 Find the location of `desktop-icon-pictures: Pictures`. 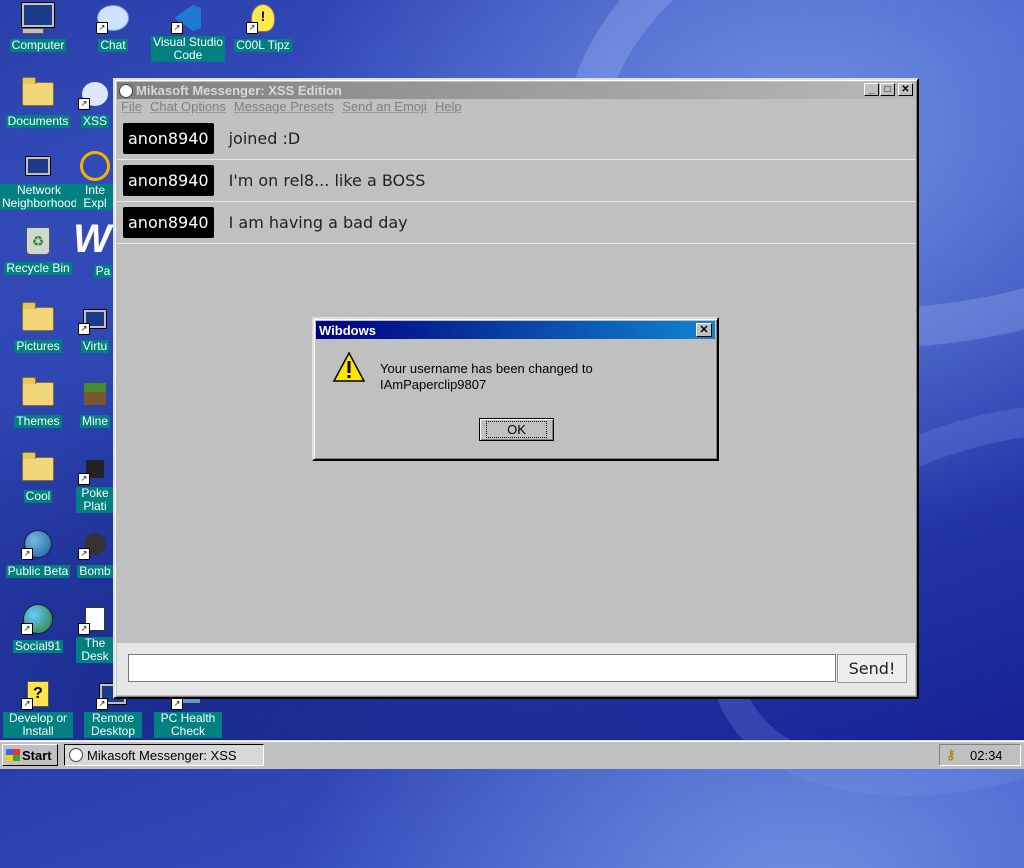

desktop-icon-pictures: Pictures is located at coordinates (38, 328).